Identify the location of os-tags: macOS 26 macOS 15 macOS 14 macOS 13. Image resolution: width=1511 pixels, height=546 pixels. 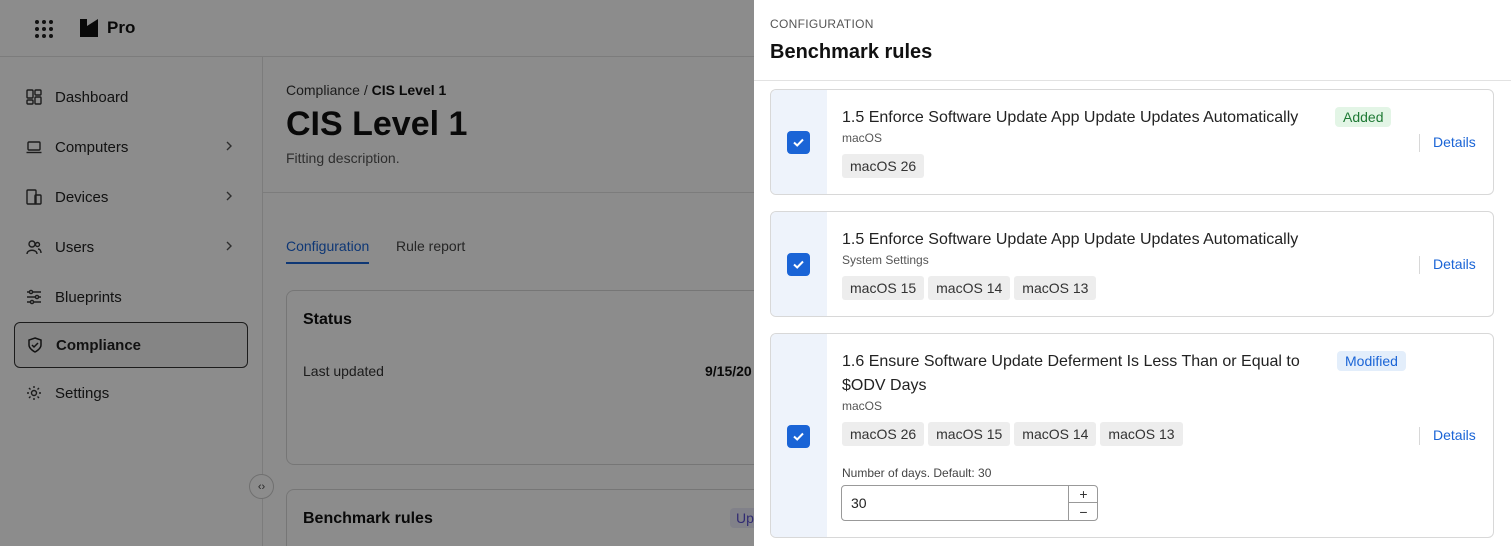
(1012, 434).